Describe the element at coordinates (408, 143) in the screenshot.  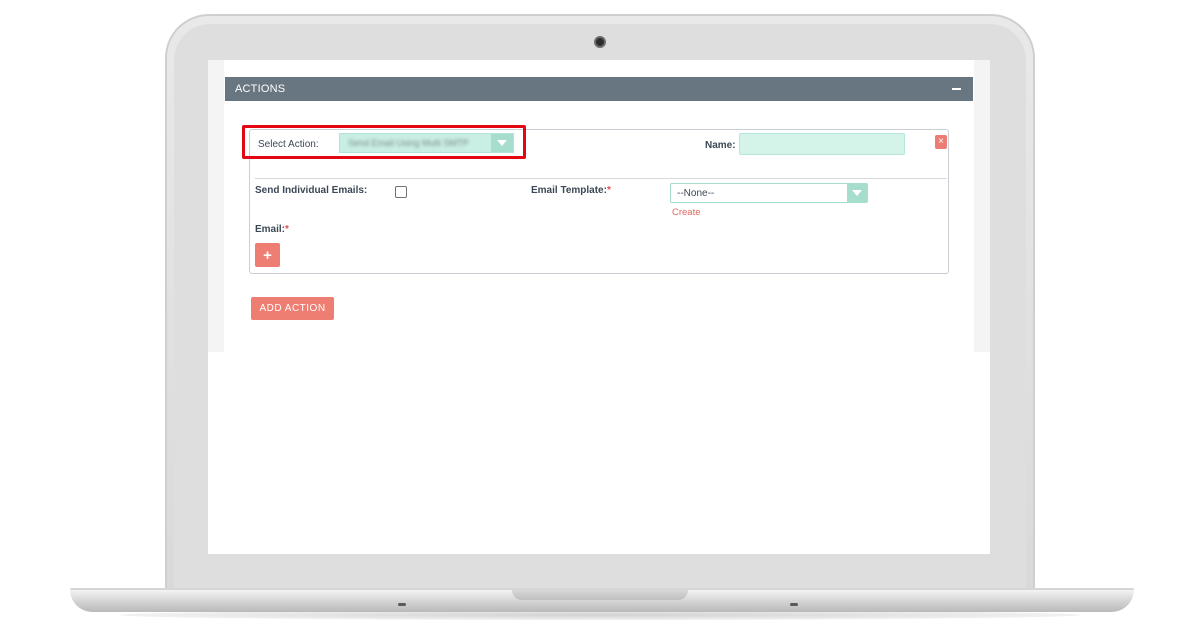
I see `select-action-value: Send Email Using Multi SMTP` at that location.